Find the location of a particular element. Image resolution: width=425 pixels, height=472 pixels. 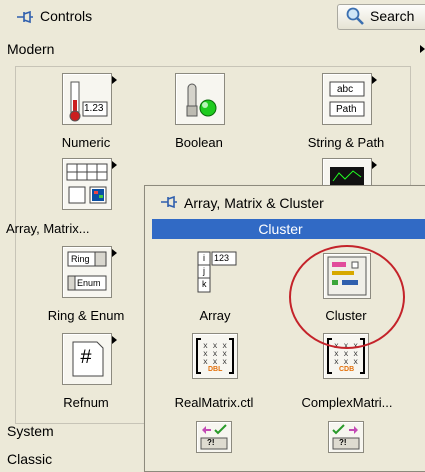

refnum-icon-text: # is located at coordinates (86, 358).